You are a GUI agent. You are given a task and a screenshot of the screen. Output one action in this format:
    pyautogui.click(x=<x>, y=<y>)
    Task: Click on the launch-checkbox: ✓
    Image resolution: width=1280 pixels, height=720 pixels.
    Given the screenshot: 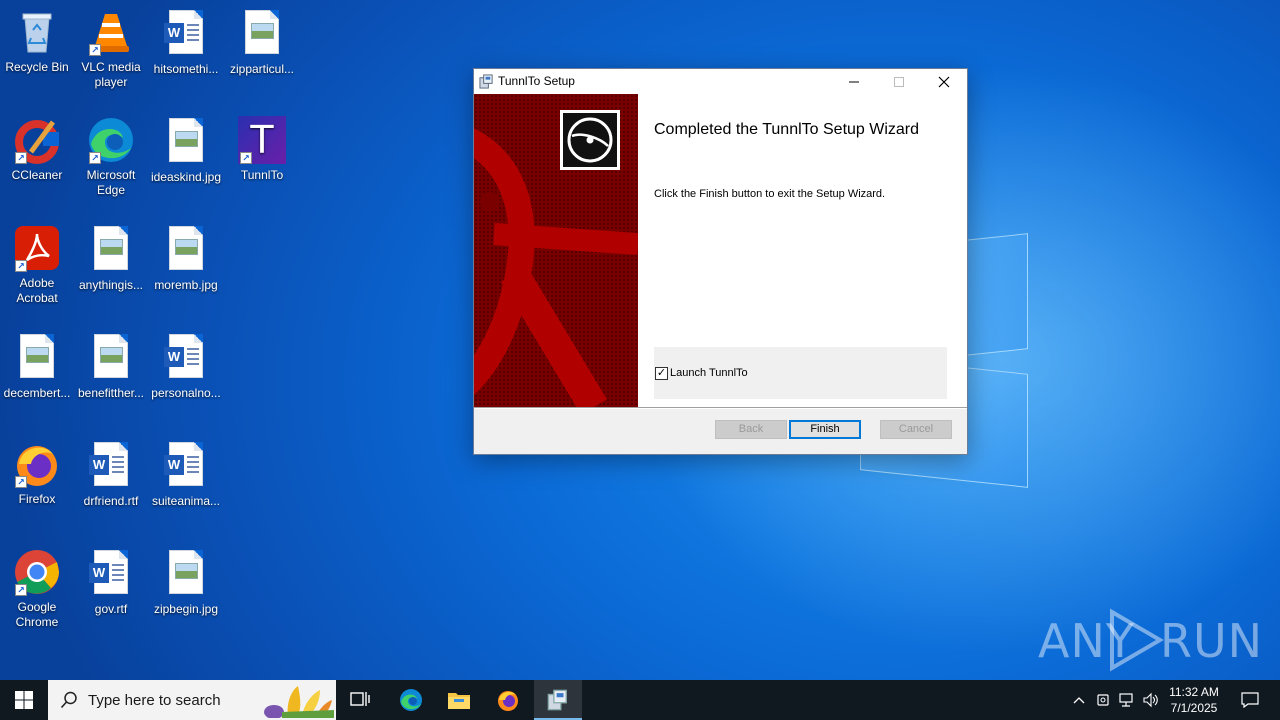 What is the action you would take?
    pyautogui.click(x=661, y=373)
    